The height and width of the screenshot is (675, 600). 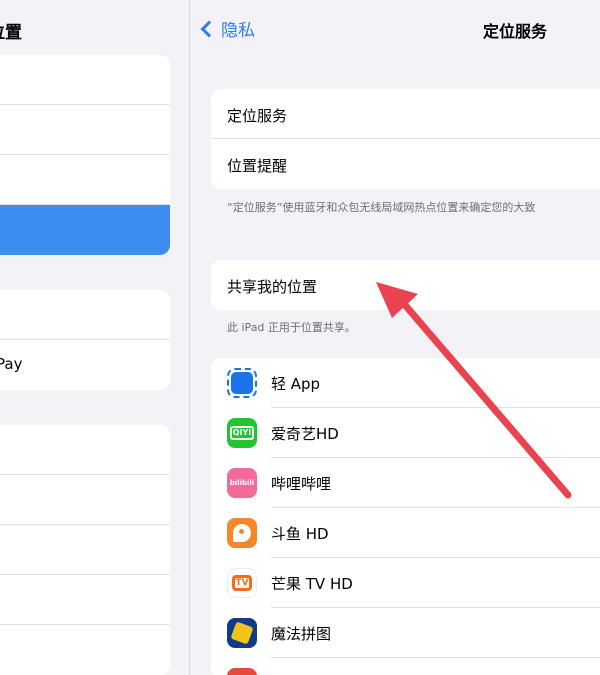 I want to click on app-row-light-app: 轻 App, so click(x=405, y=383).